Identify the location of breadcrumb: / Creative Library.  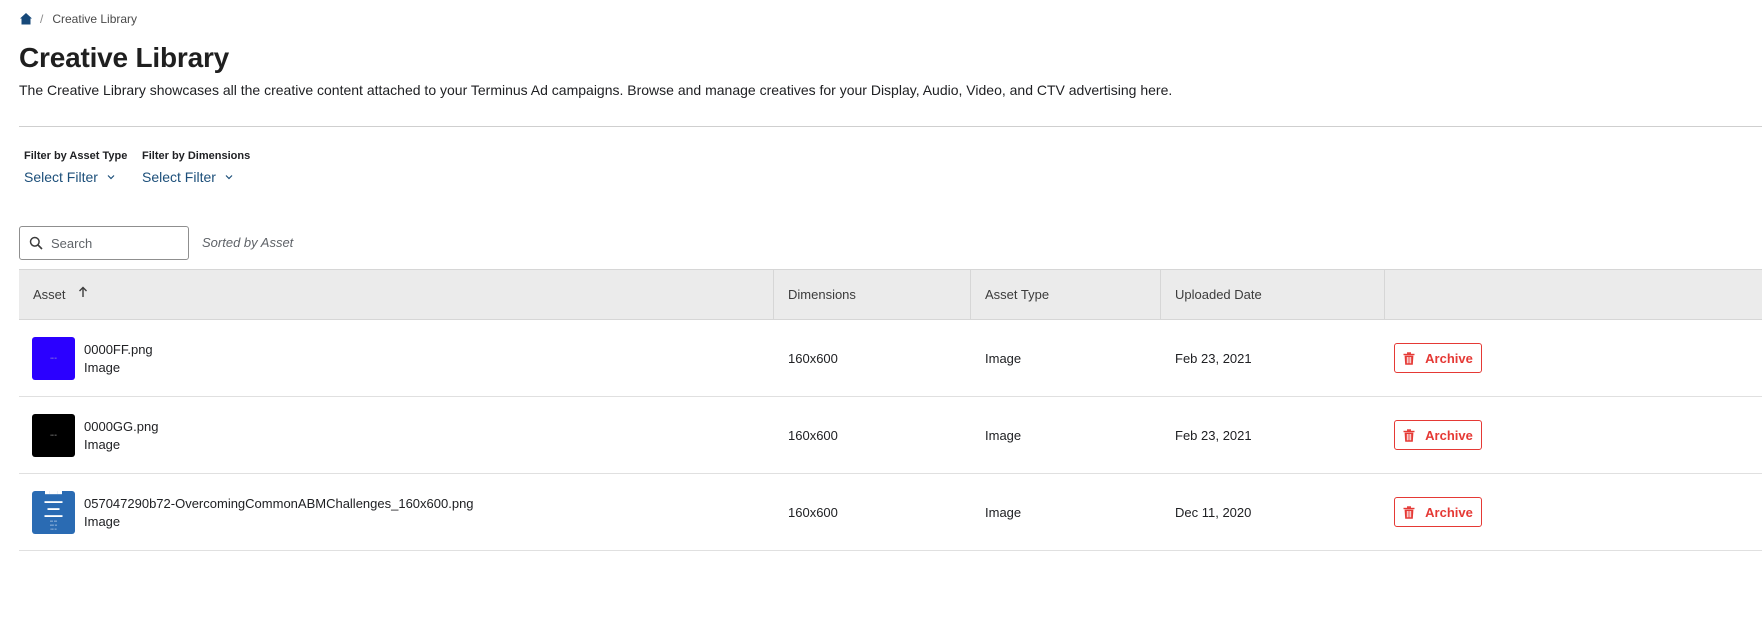
(78, 19).